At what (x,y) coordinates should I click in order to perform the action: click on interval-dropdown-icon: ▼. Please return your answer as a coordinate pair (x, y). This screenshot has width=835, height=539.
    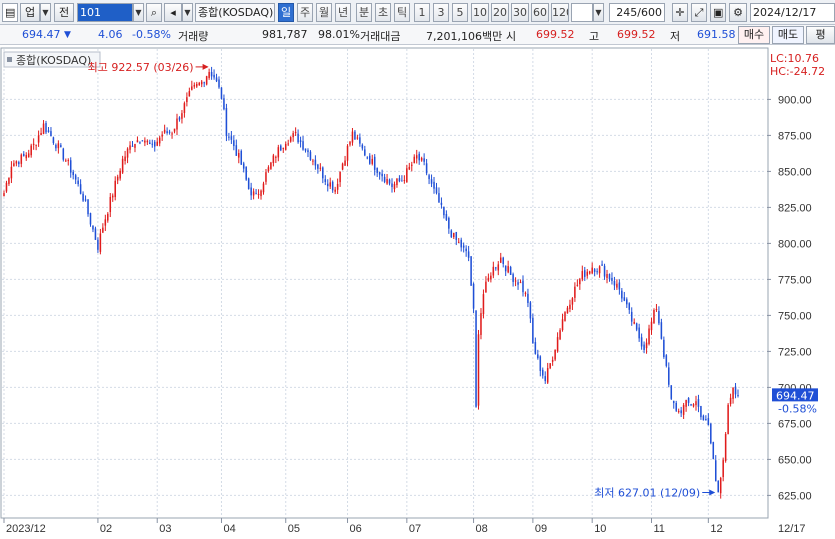
    Looking at the image, I should click on (598, 12).